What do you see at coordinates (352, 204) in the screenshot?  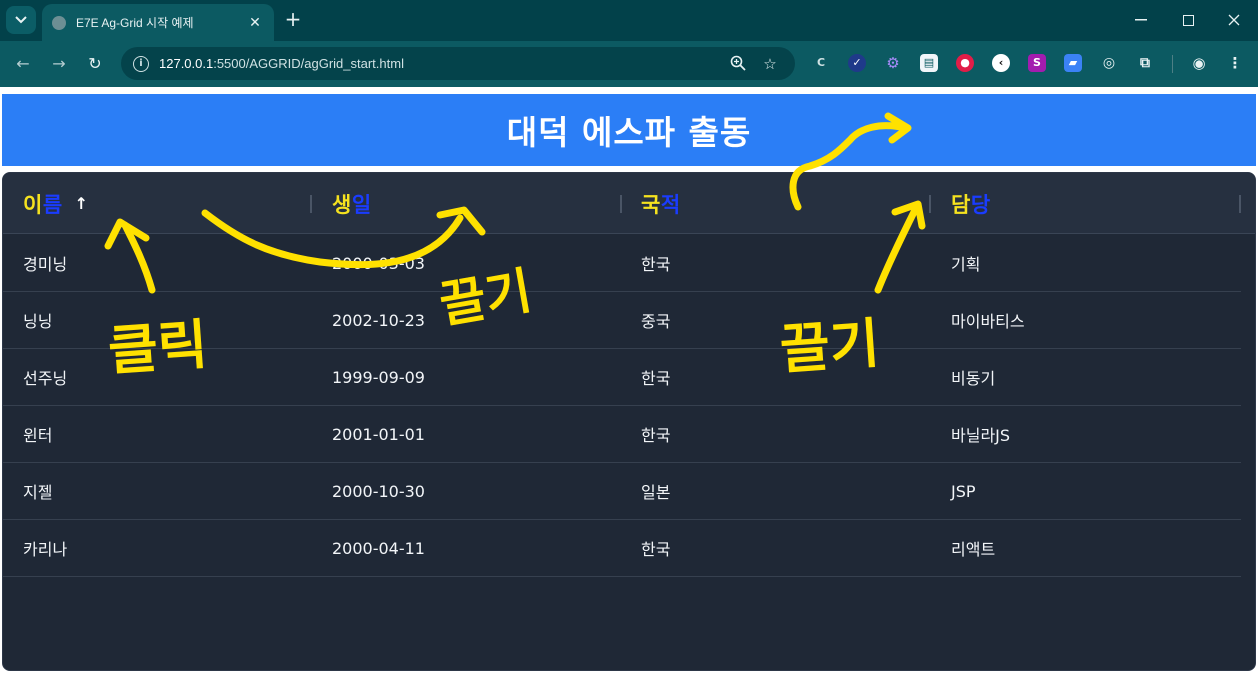 I see `header-label-birth: 생일` at bounding box center [352, 204].